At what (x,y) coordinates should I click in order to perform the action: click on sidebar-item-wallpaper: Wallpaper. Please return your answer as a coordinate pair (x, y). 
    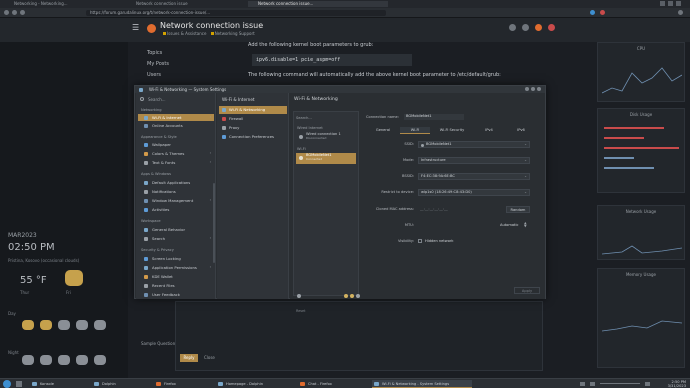
    Looking at the image, I should click on (176, 144).